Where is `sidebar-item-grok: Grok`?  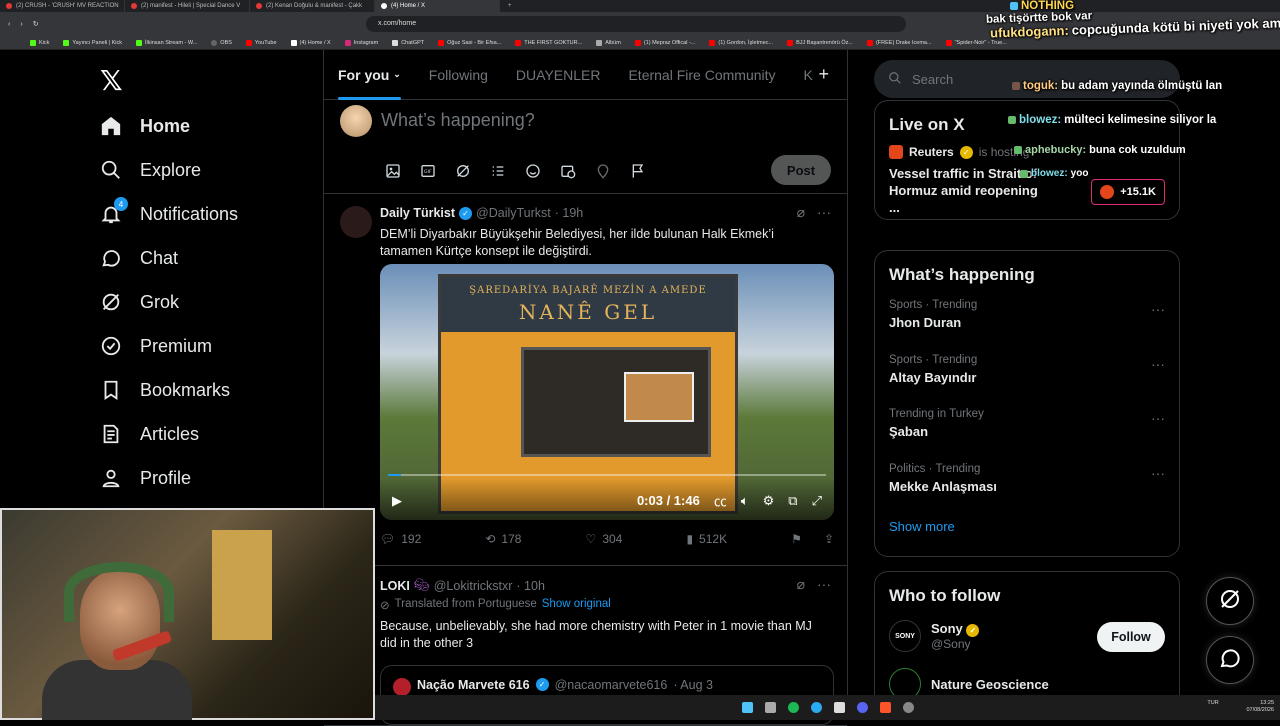
sidebar-item-grok: Grok is located at coordinates (169, 302).